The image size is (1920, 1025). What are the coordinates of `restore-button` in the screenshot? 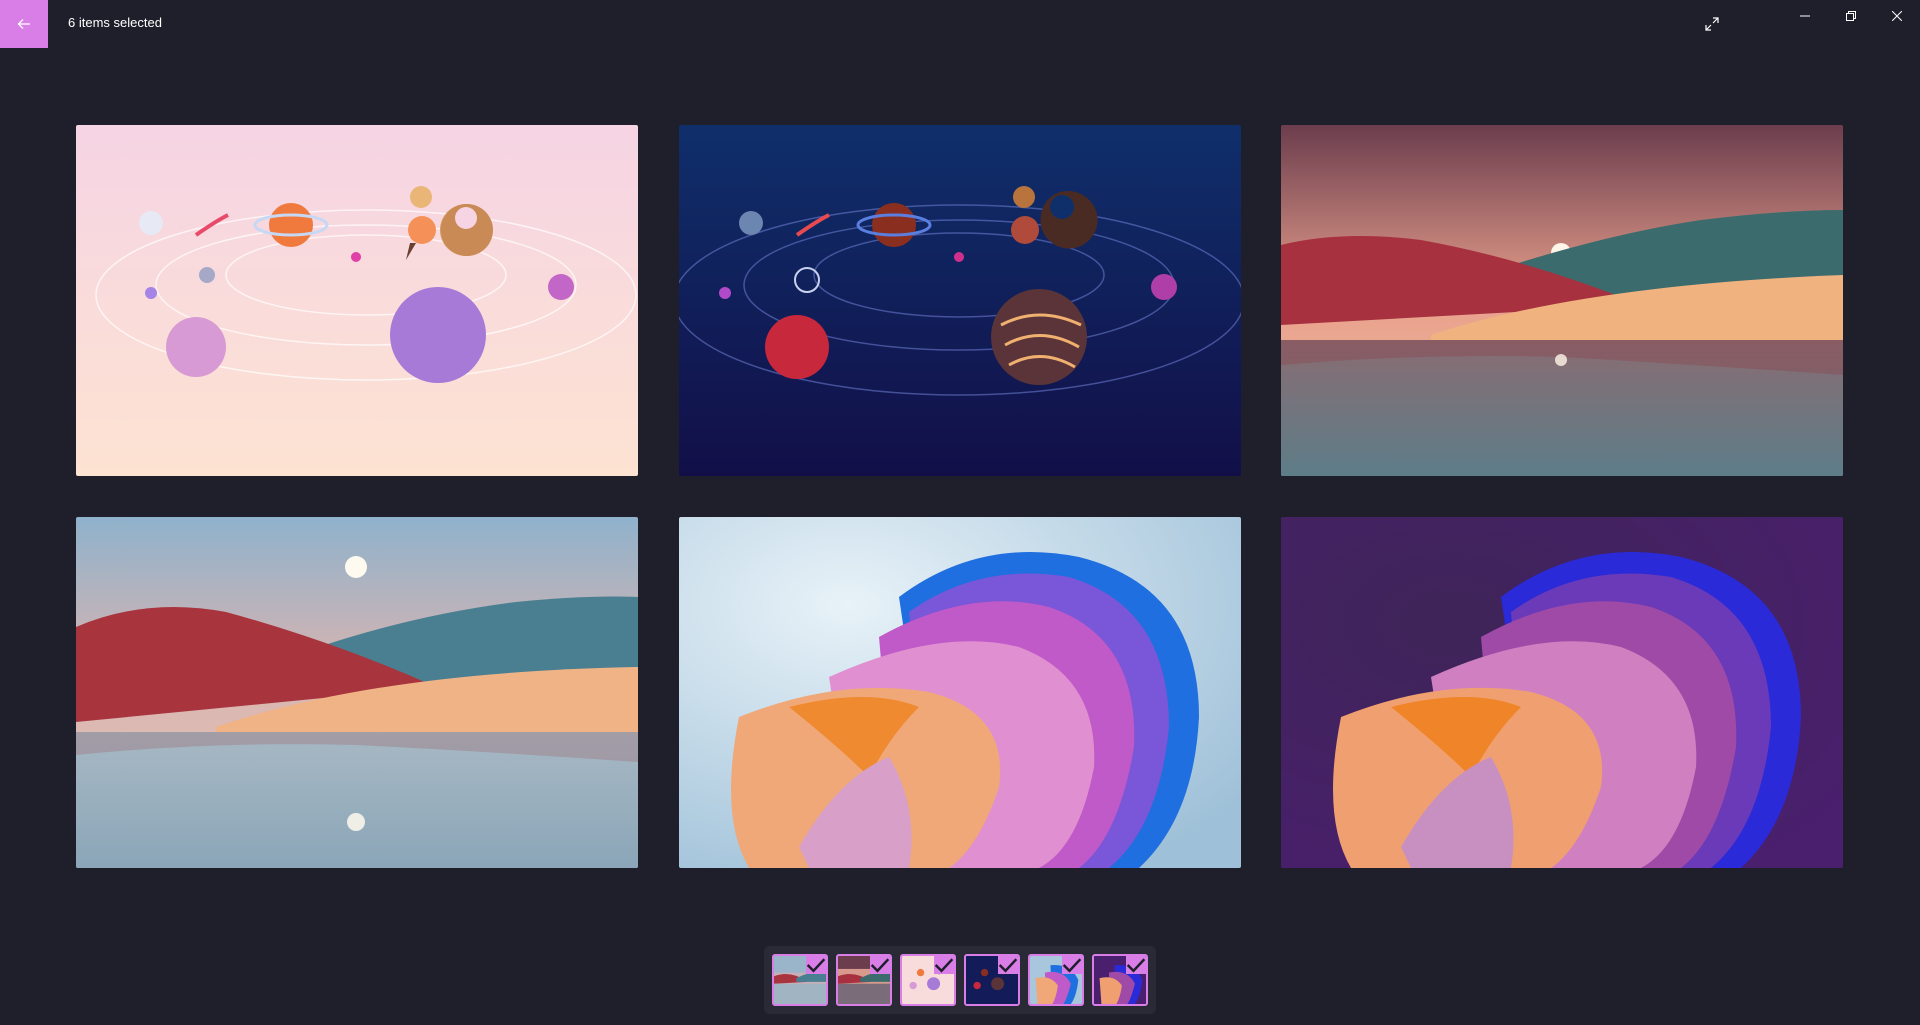 It's located at (1851, 16).